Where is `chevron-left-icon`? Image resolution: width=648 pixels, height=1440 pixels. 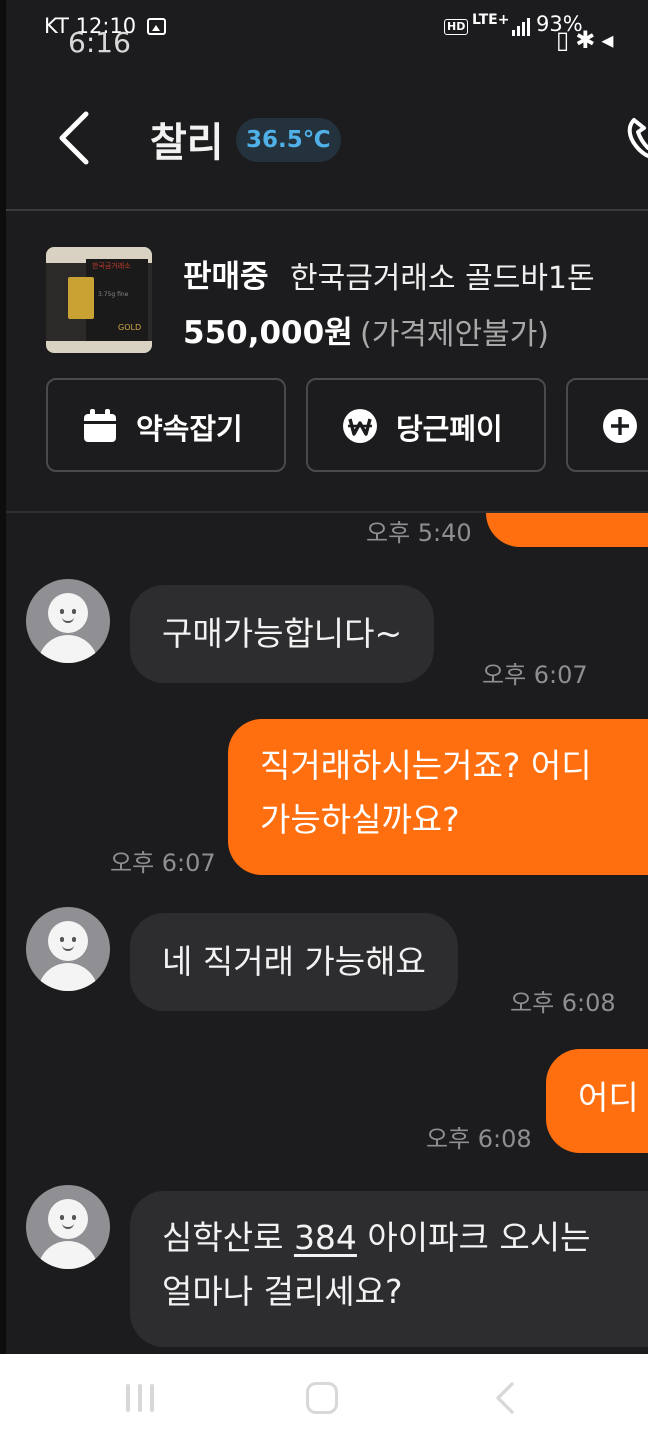 chevron-left-icon is located at coordinates (74, 138).